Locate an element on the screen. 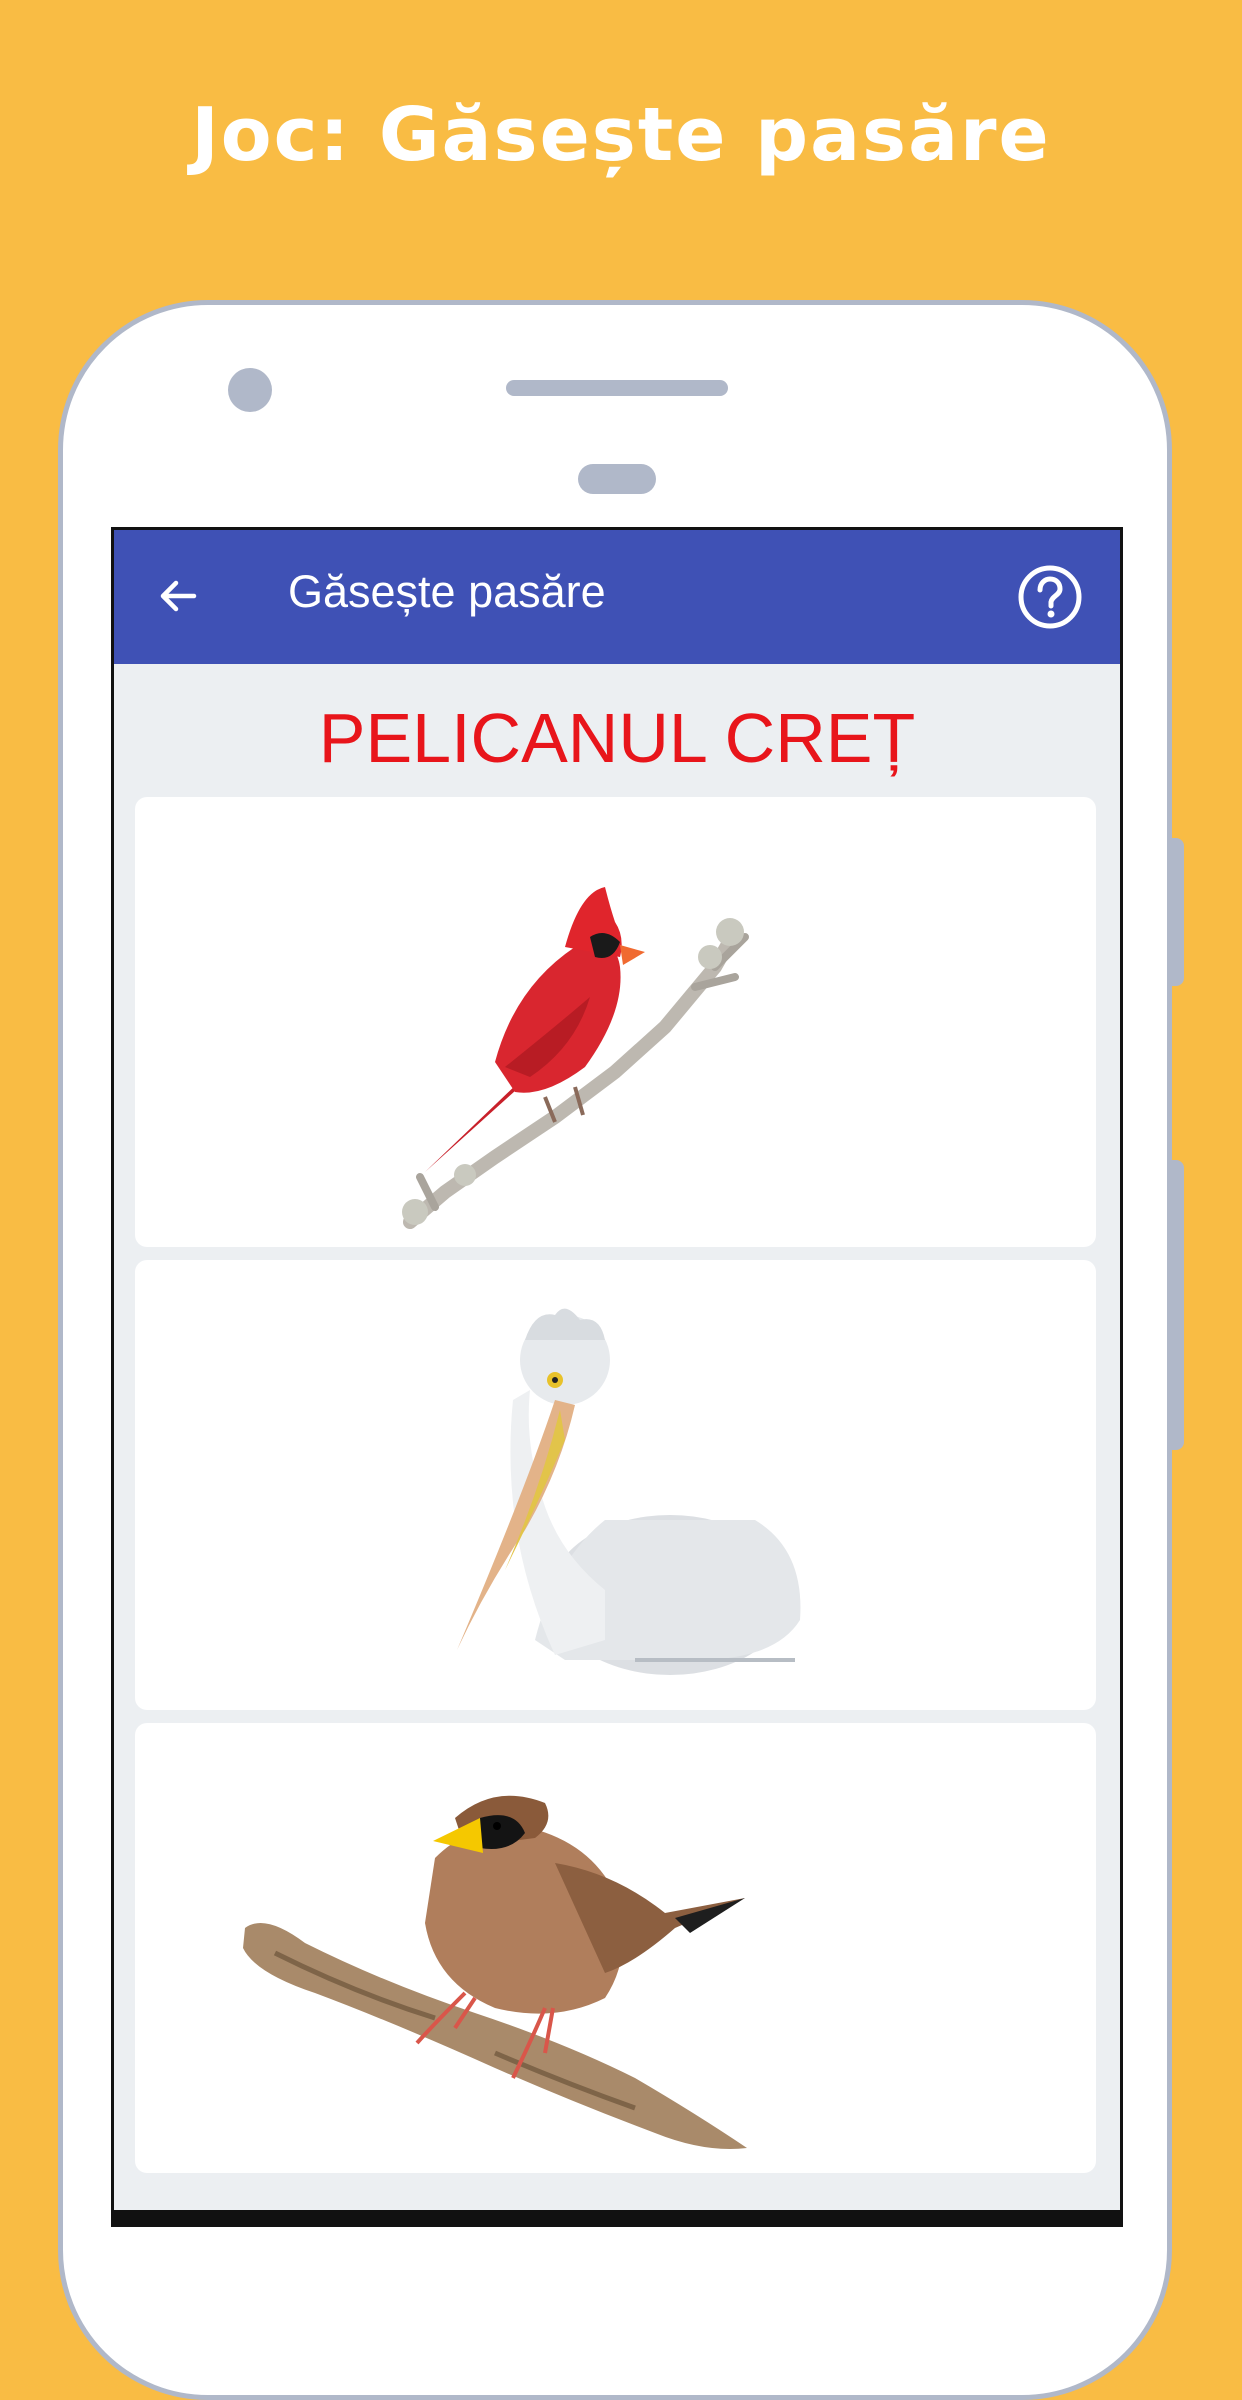 Image resolution: width=1242 pixels, height=2400 pixels. cardinal-bird-image is located at coordinates (575, 1058).